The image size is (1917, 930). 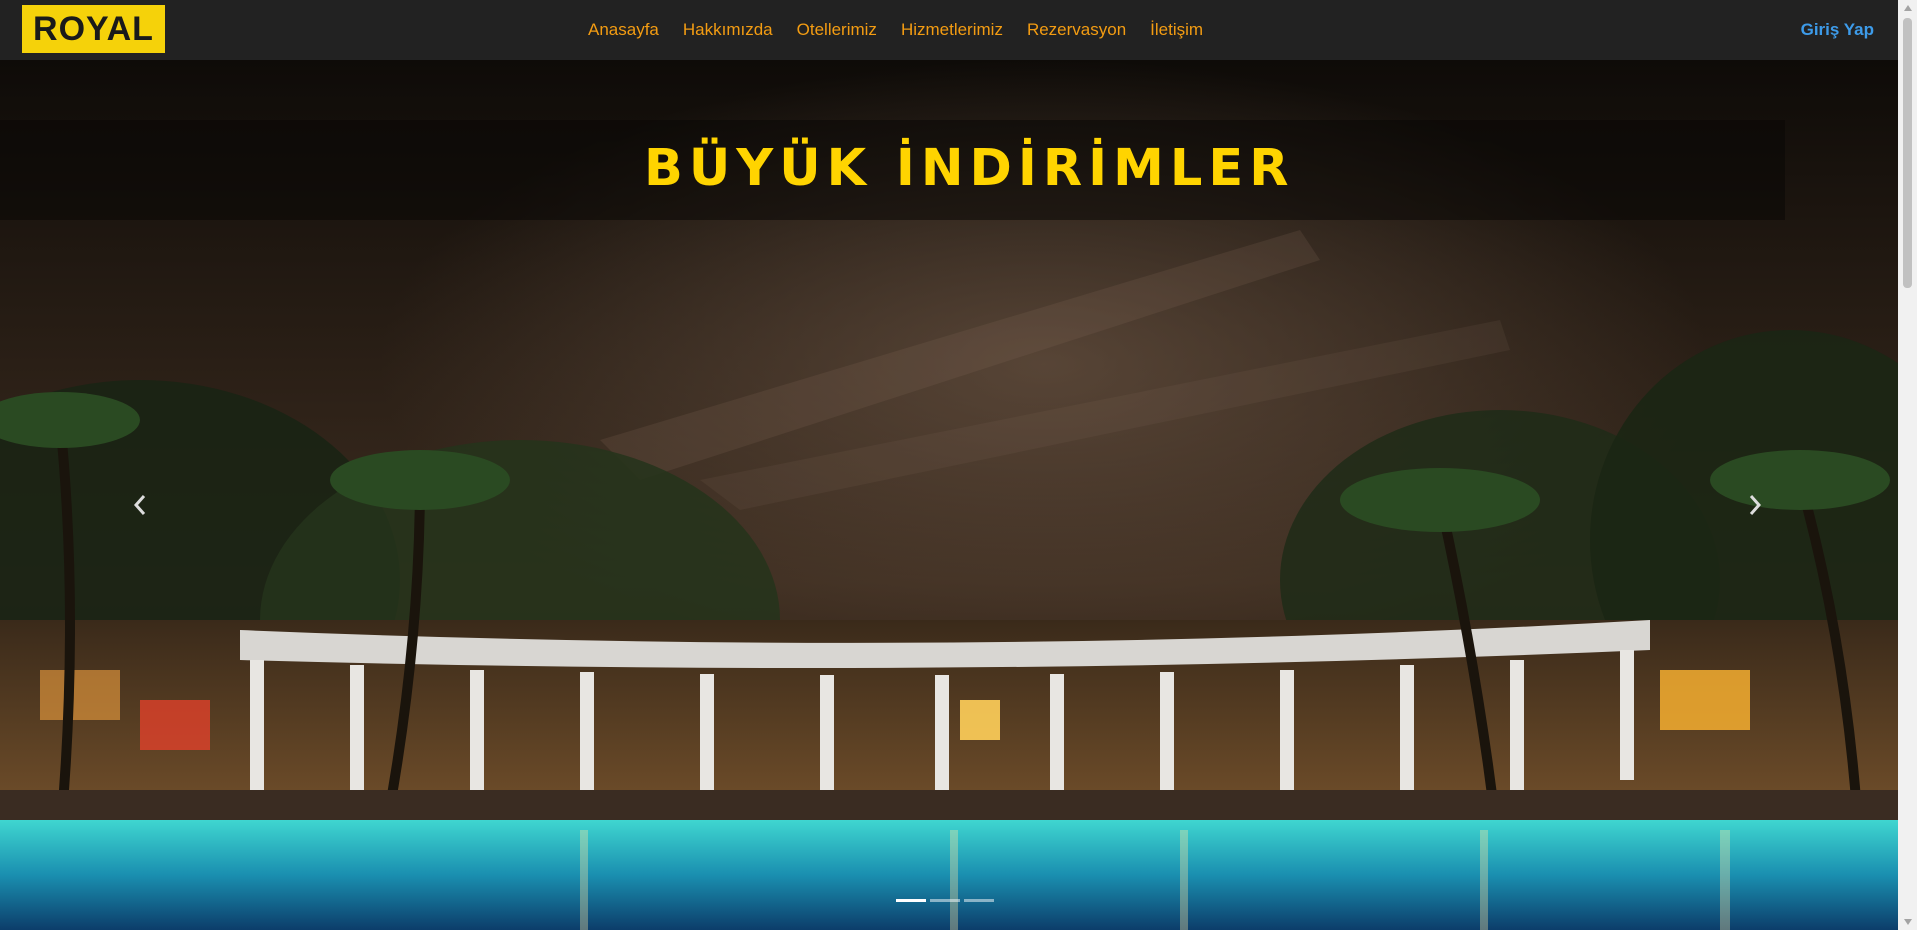 I want to click on nav-item-hizmetlerimiz: Hizmetlerimiz, so click(x=952, y=30).